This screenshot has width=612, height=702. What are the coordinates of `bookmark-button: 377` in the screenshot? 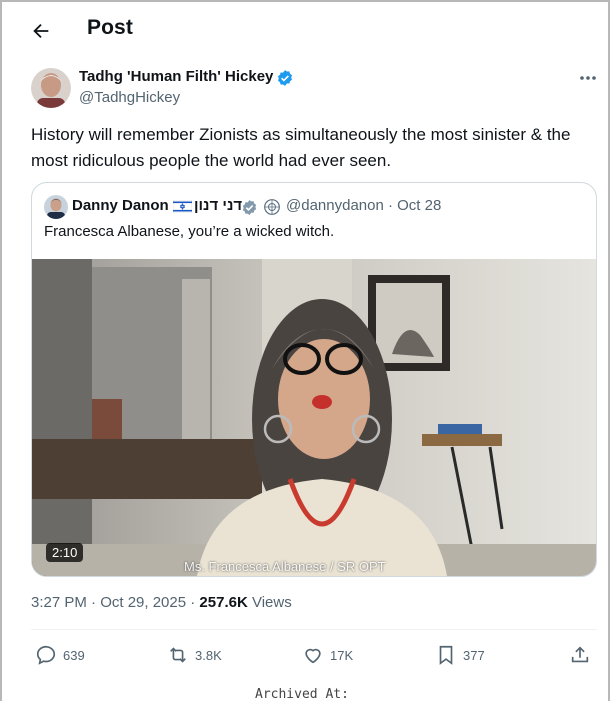 It's located at (460, 655).